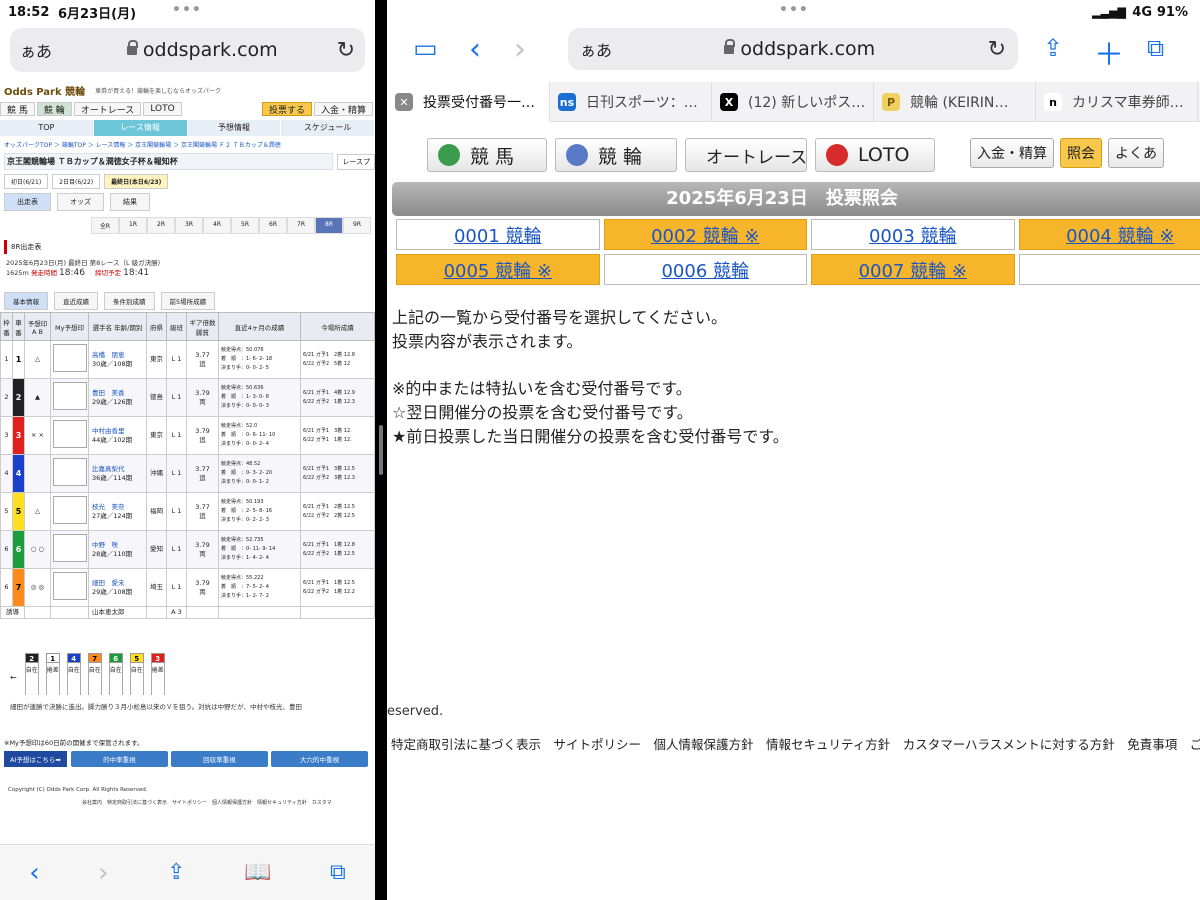 This screenshot has height=900, width=1200. What do you see at coordinates (338, 872) in the screenshot?
I see `tabs-icon: ⧉` at bounding box center [338, 872].